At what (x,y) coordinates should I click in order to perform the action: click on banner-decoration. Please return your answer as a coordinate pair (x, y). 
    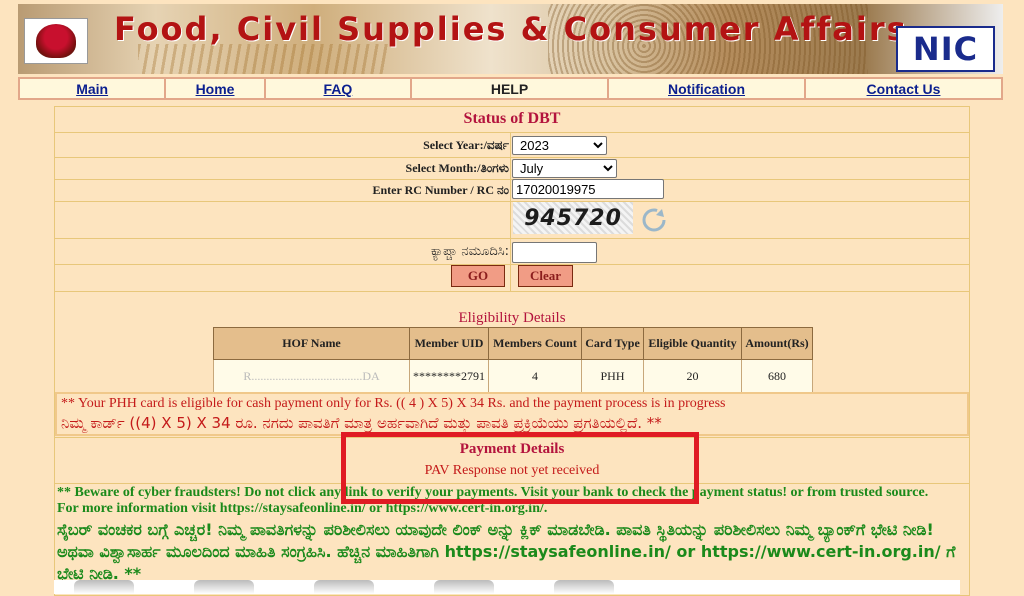
    Looking at the image, I should click on (263, 59).